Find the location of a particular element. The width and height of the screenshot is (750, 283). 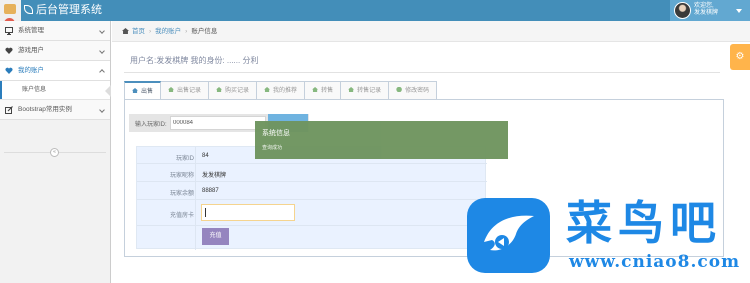

sidebar: 系统管理 游戏用户 我的账户 账户信息 Bootstrap常用实例 « is located at coordinates (55, 152).